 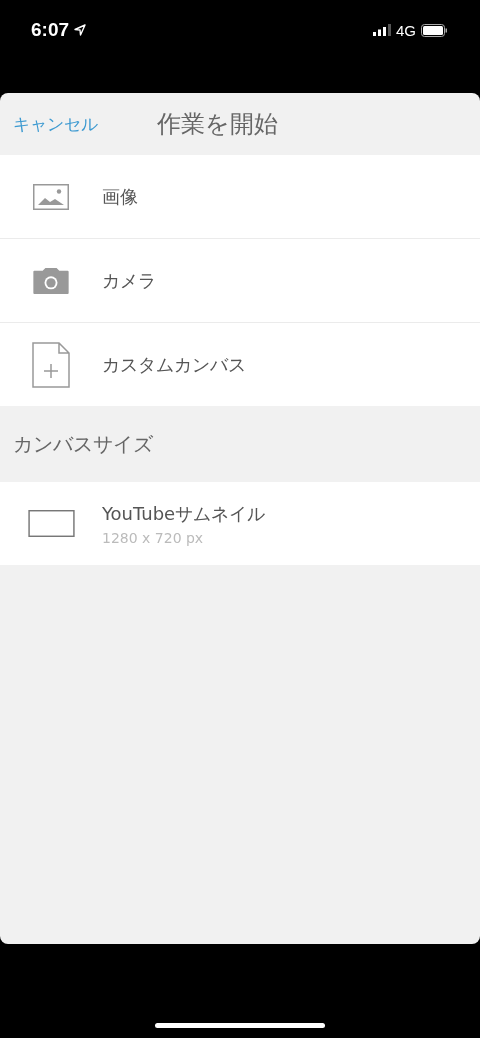 What do you see at coordinates (83, 444) in the screenshot?
I see `section-header: カンバスサイズ` at bounding box center [83, 444].